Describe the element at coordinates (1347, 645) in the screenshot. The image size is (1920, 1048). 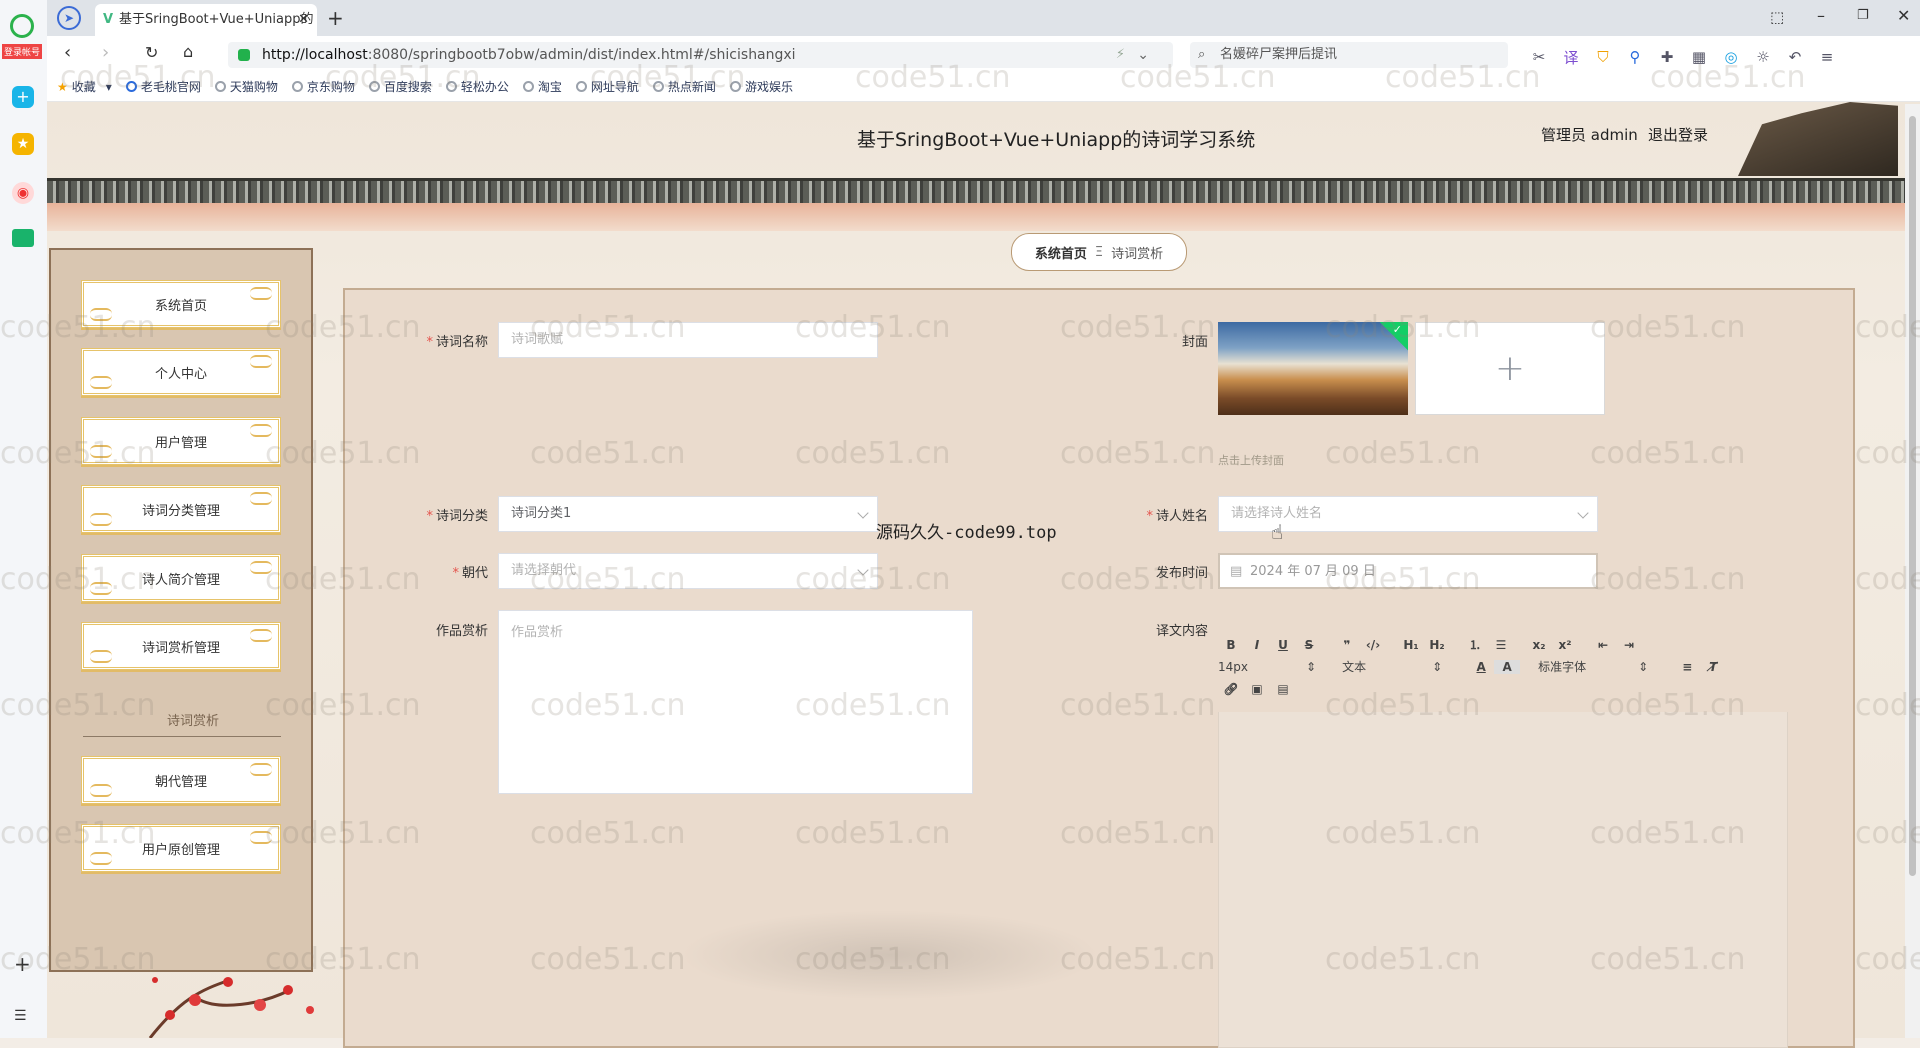
I see `quote-icon: ❞` at that location.